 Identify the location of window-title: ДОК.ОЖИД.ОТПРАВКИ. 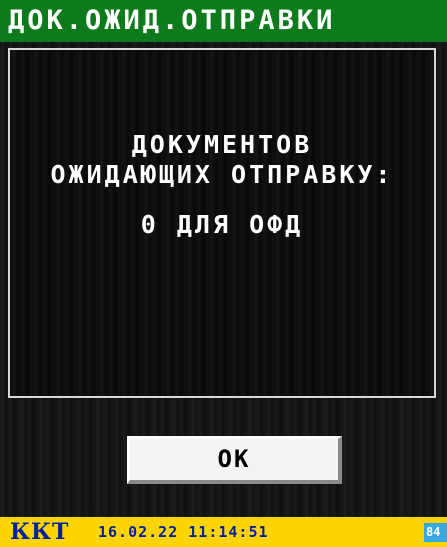
(223, 21).